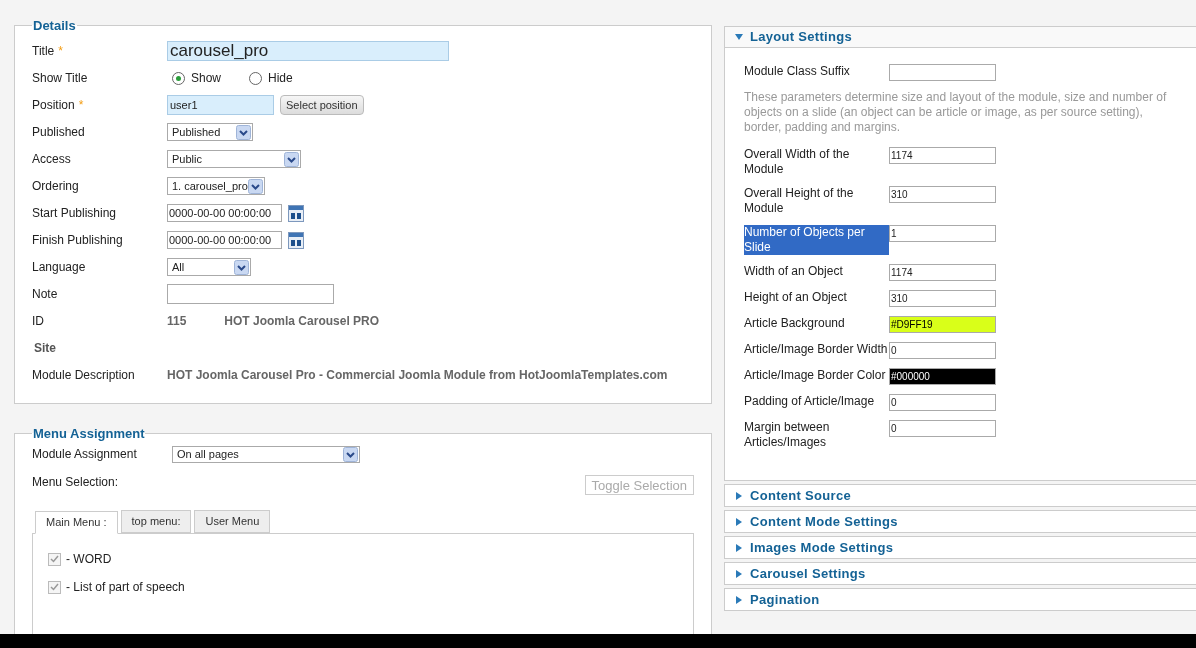  What do you see at coordinates (787, 435) in the screenshot?
I see `field-label: Margin between Articles/Images` at bounding box center [787, 435].